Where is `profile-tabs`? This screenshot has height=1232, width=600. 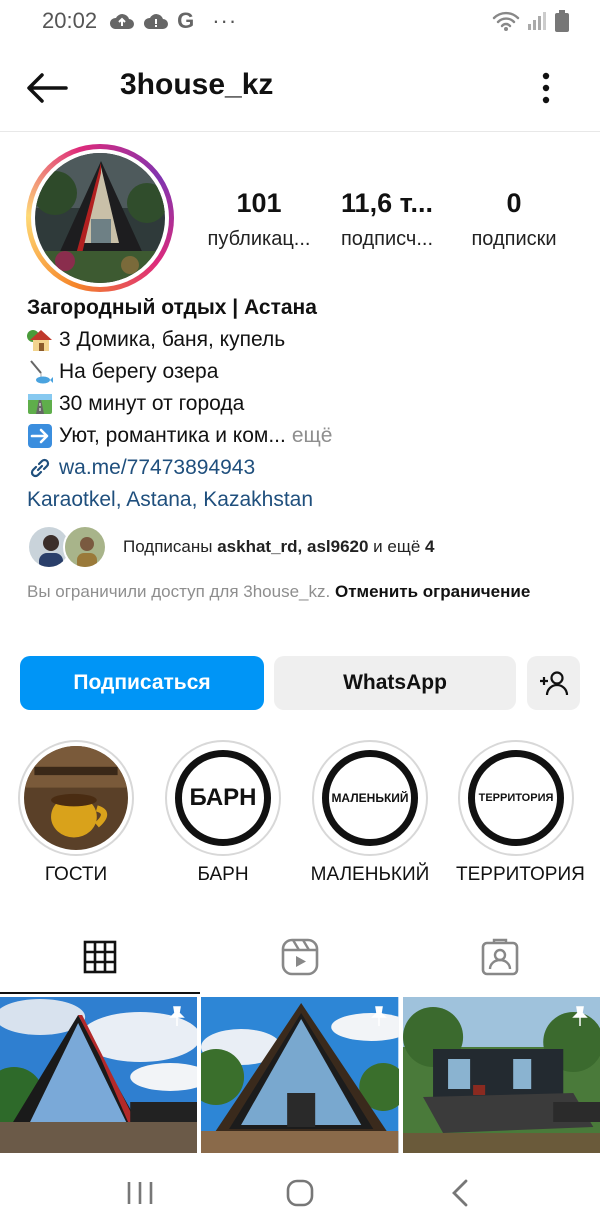
profile-tabs is located at coordinates (300, 957).